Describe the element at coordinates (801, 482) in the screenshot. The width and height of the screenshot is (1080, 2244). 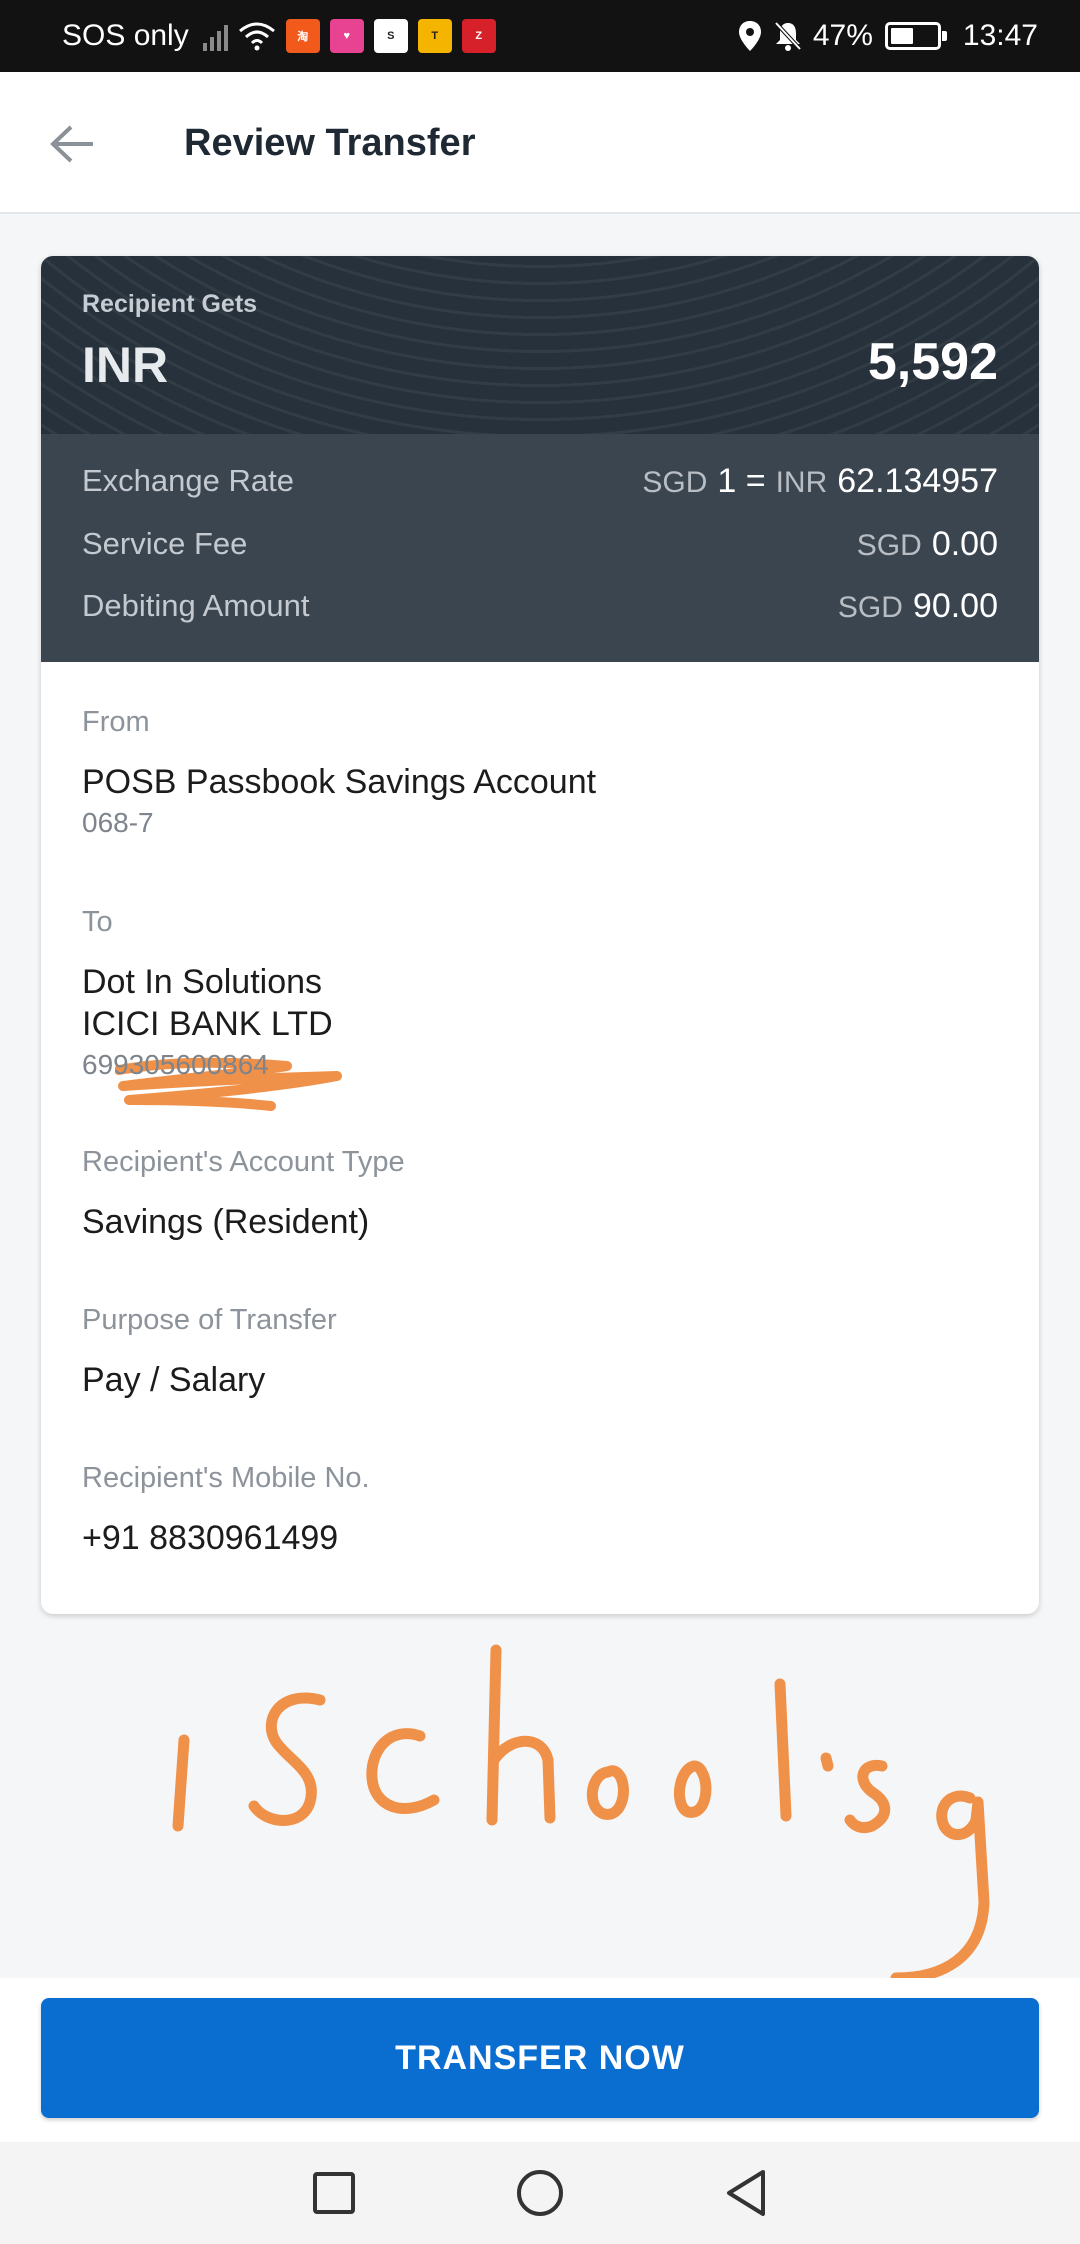
I see `exchange-to-currency: INR` at that location.